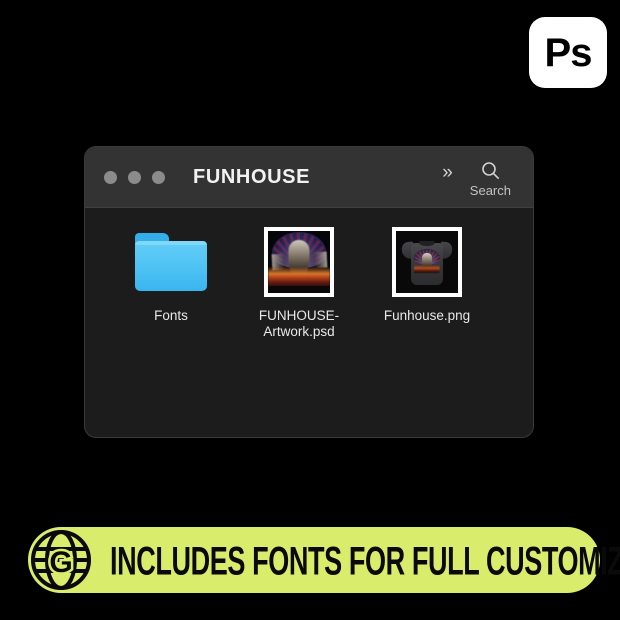  I want to click on tshirt-icon-box, so click(427, 262).